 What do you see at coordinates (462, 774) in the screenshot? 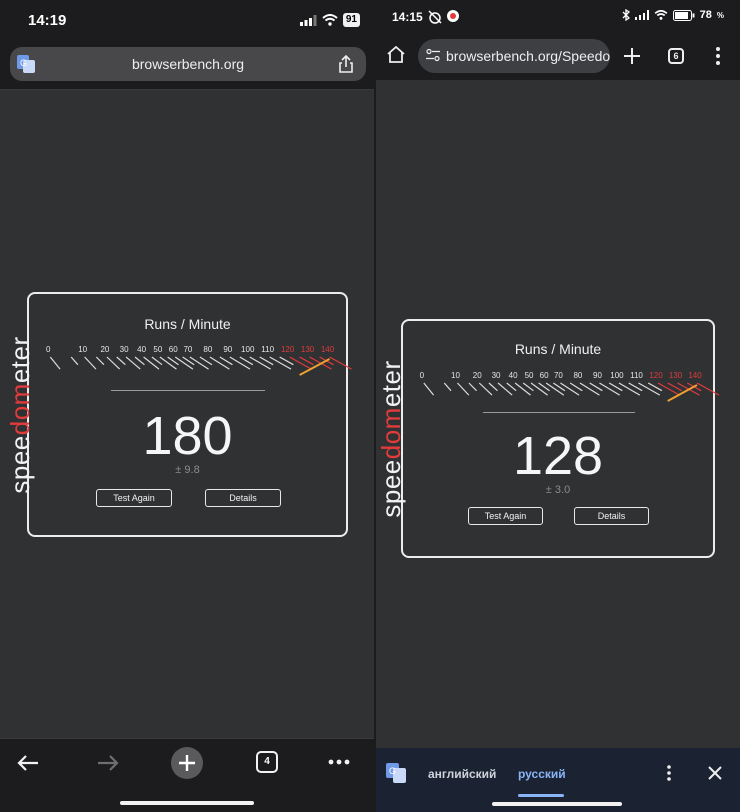
I see `source-language-tab: английский` at bounding box center [462, 774].